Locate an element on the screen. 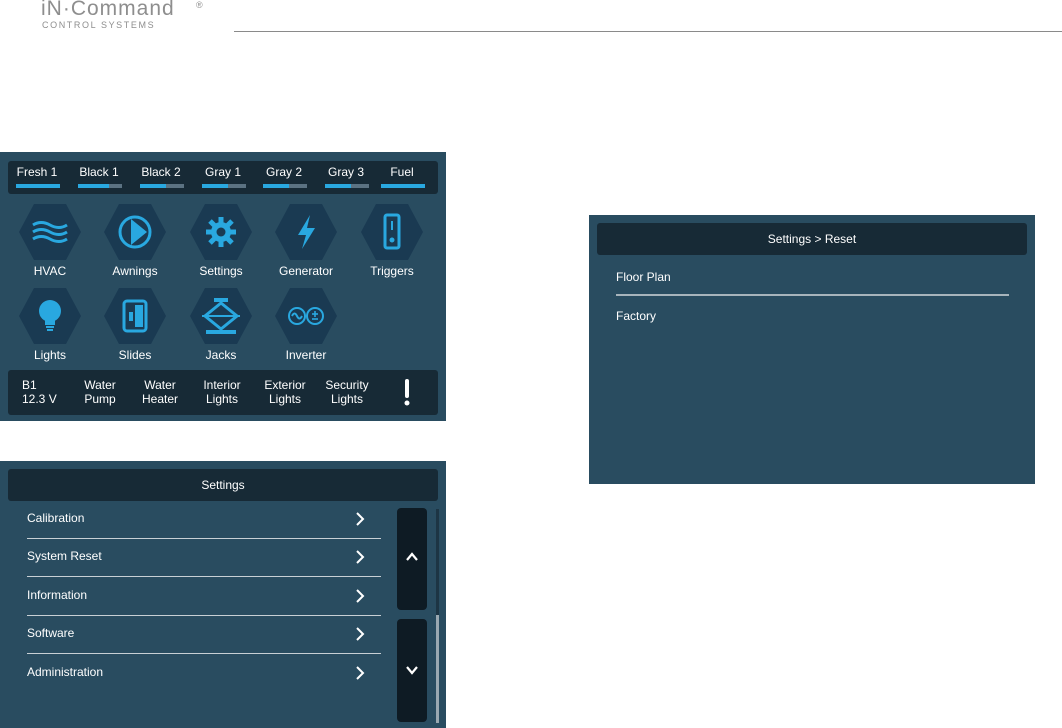 The width and height of the screenshot is (1062, 728). awning-icon is located at coordinates (135, 232).